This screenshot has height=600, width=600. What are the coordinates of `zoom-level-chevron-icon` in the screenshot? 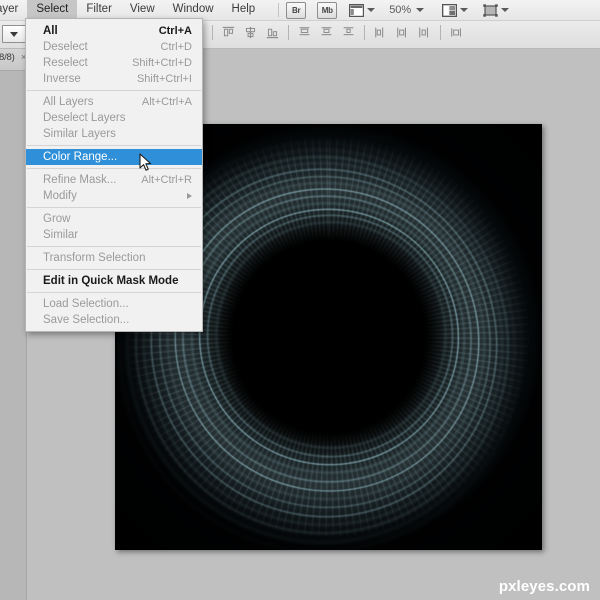 It's located at (420, 10).